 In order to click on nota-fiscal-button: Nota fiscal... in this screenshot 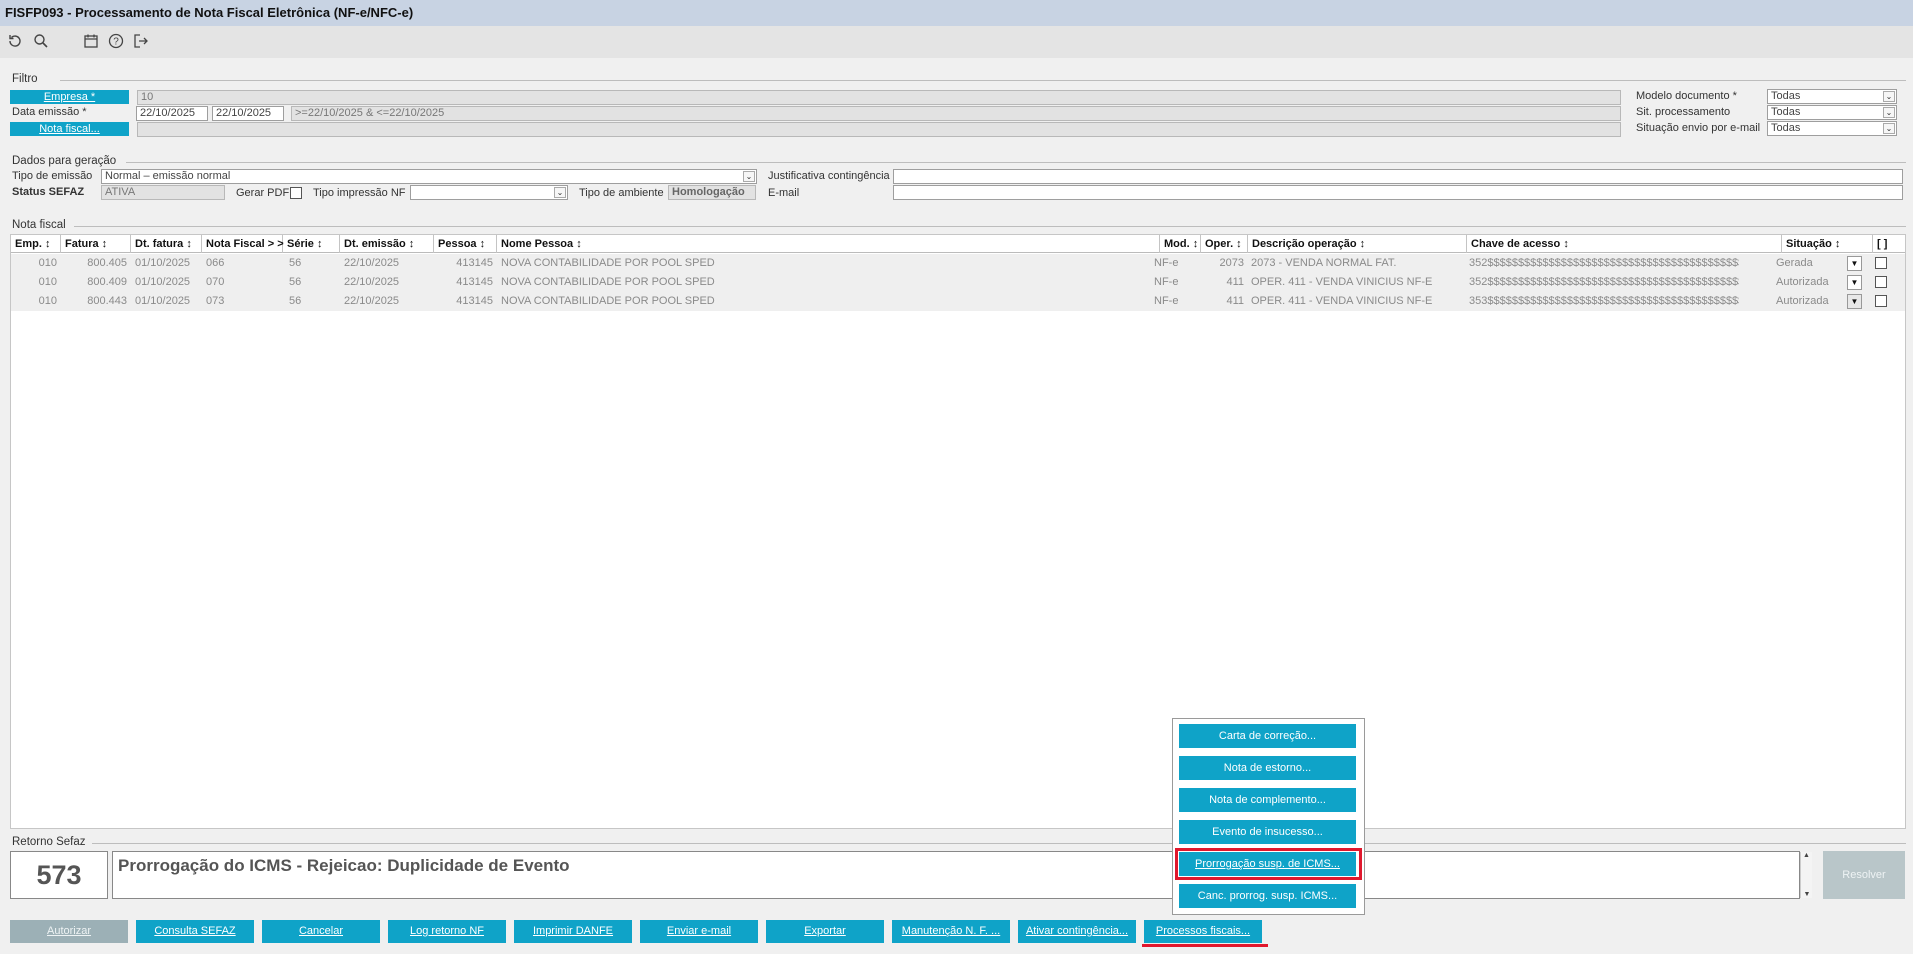, I will do `click(69, 129)`.